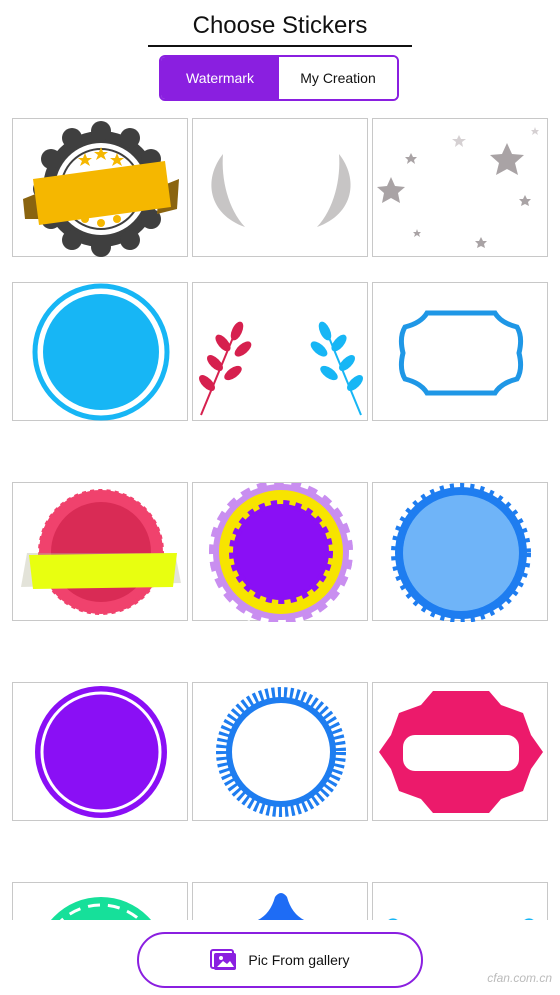  What do you see at coordinates (460, 187) in the screenshot?
I see `sticker-stars` at bounding box center [460, 187].